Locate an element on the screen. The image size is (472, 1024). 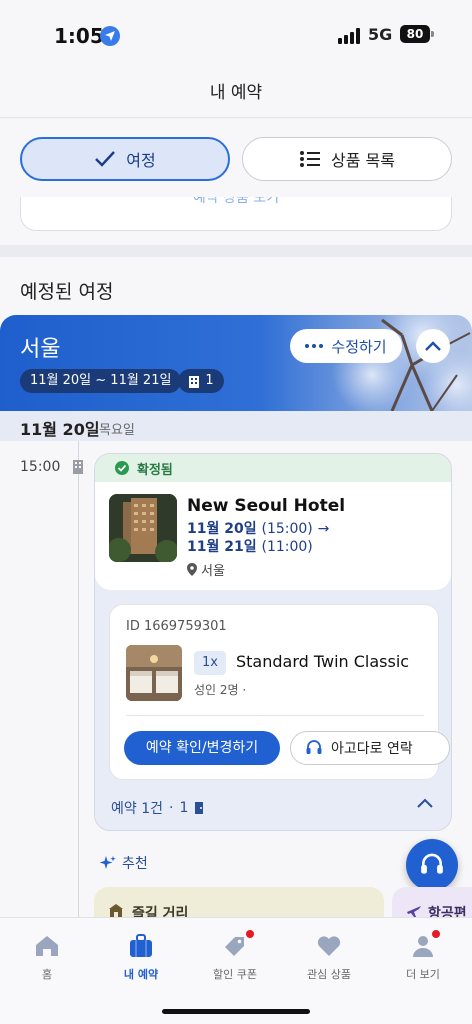
checkin-time: (15:00) is located at coordinates (287, 529).